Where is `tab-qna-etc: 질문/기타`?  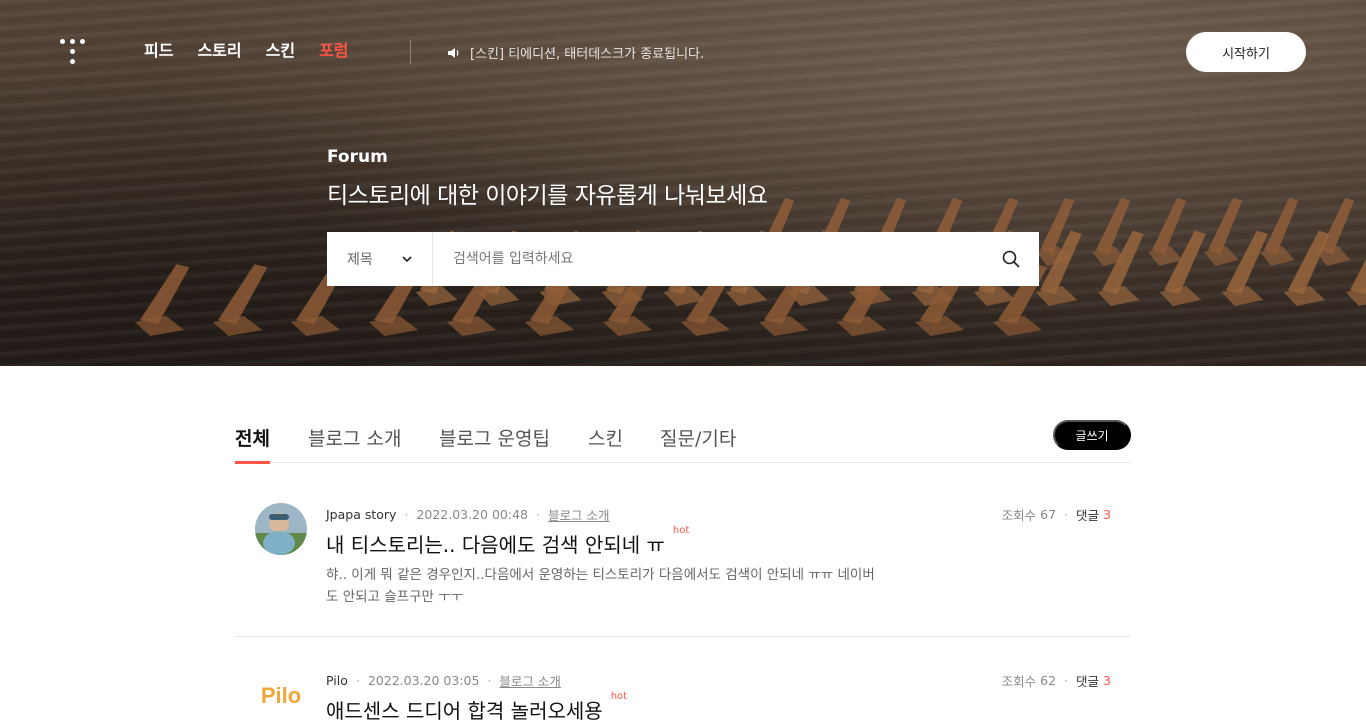
tab-qna-etc: 질문/기타 is located at coordinates (698, 443).